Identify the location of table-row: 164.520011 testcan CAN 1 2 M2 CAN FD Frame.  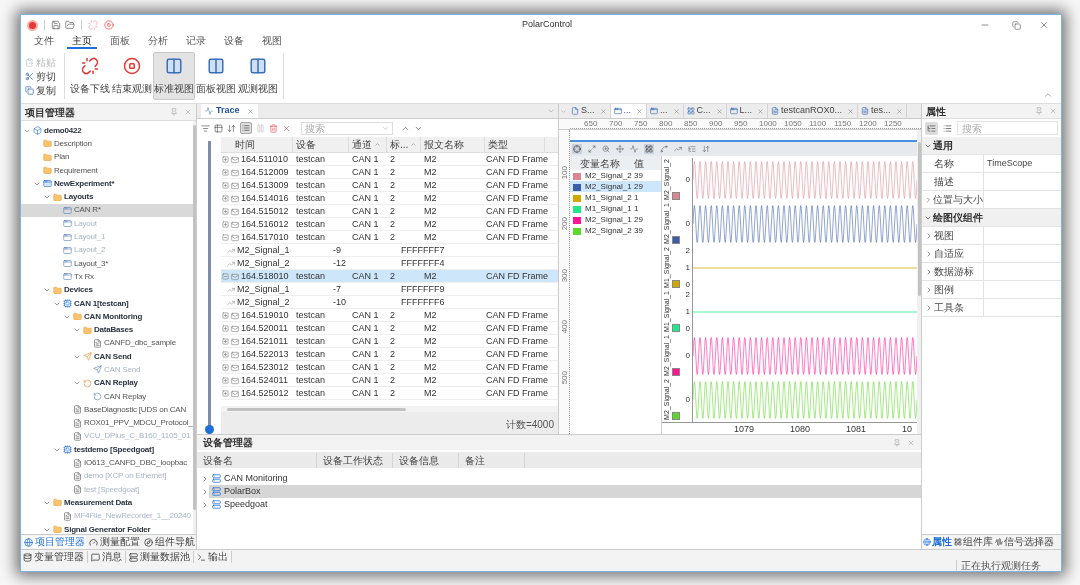
(389, 328).